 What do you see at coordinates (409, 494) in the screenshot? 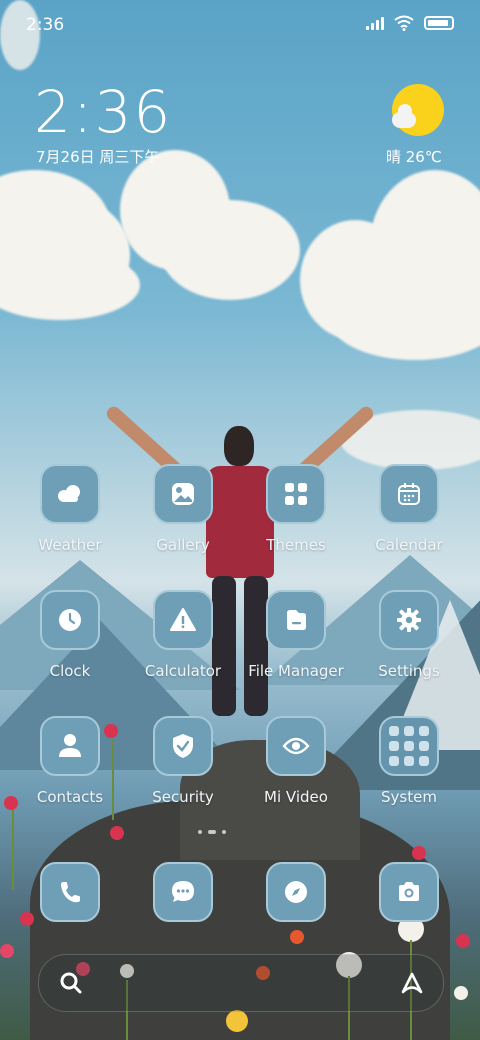
I see `calendar-icon` at bounding box center [409, 494].